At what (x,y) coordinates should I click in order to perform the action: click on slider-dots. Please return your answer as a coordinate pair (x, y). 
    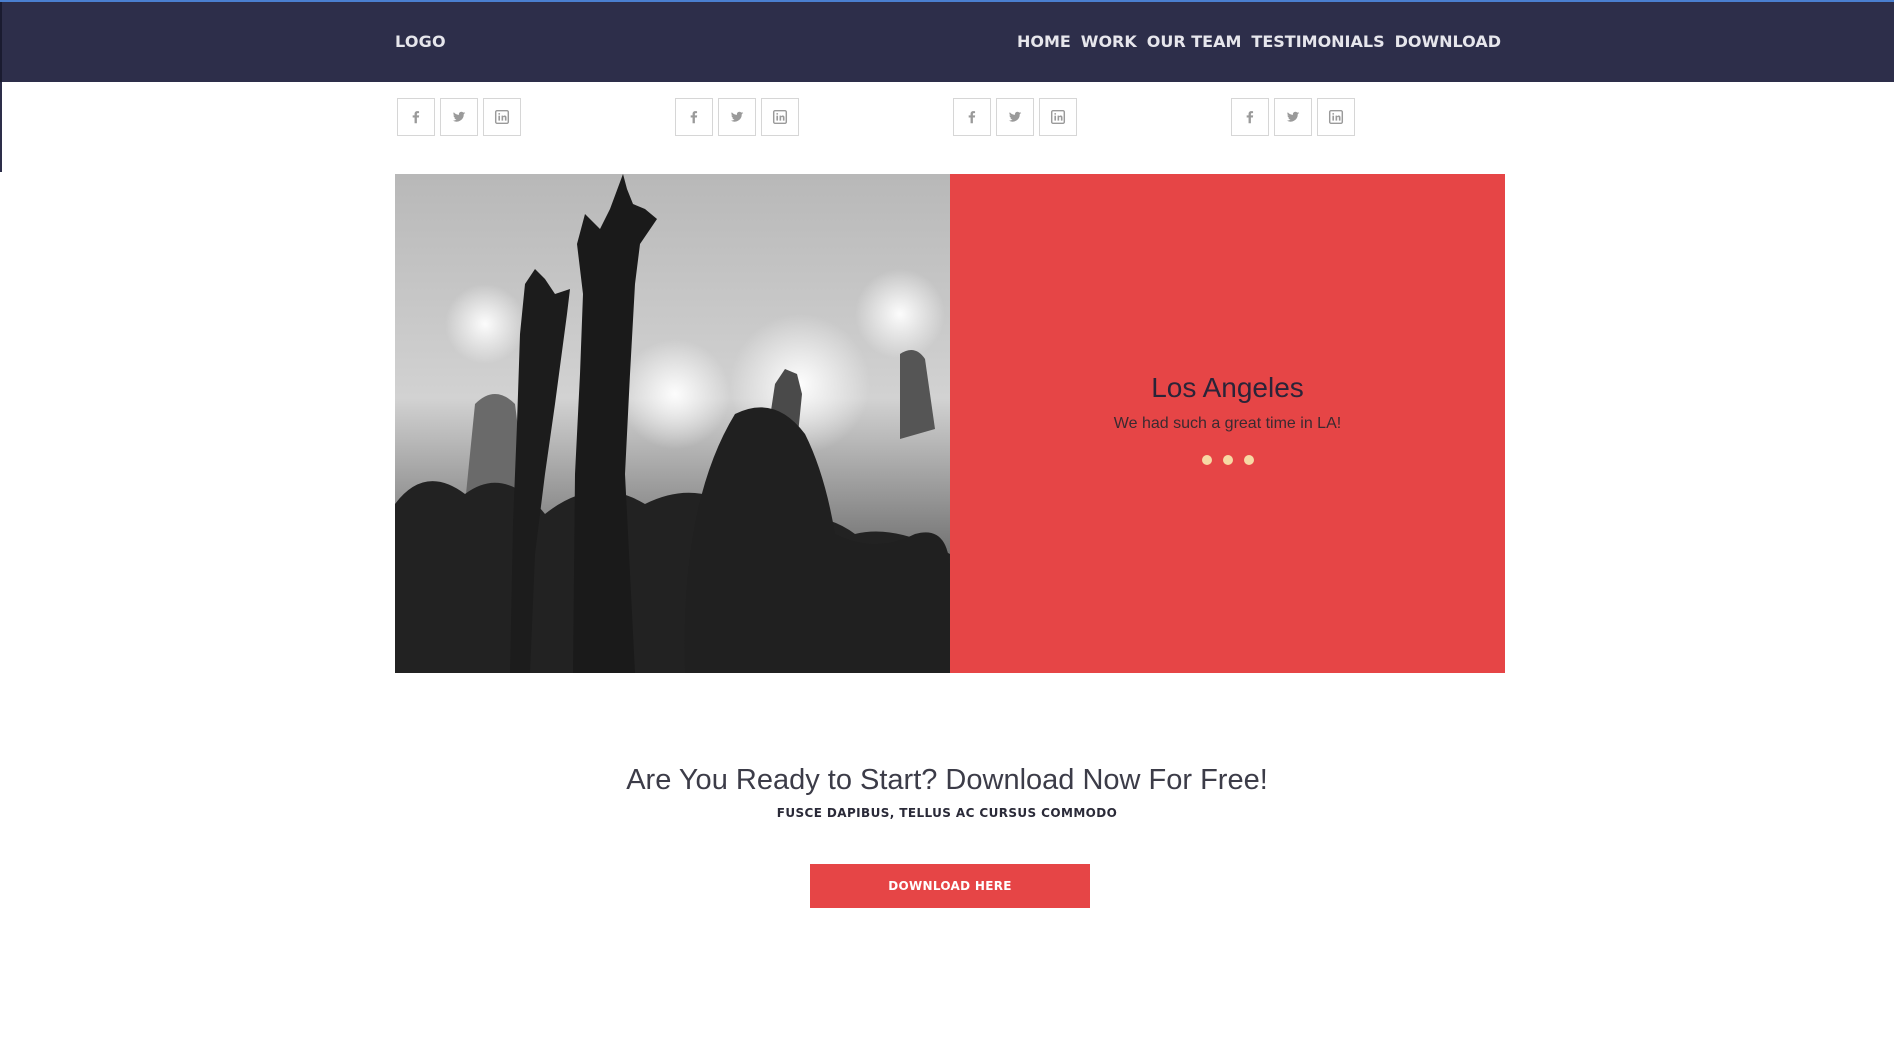
    Looking at the image, I should click on (1227, 460).